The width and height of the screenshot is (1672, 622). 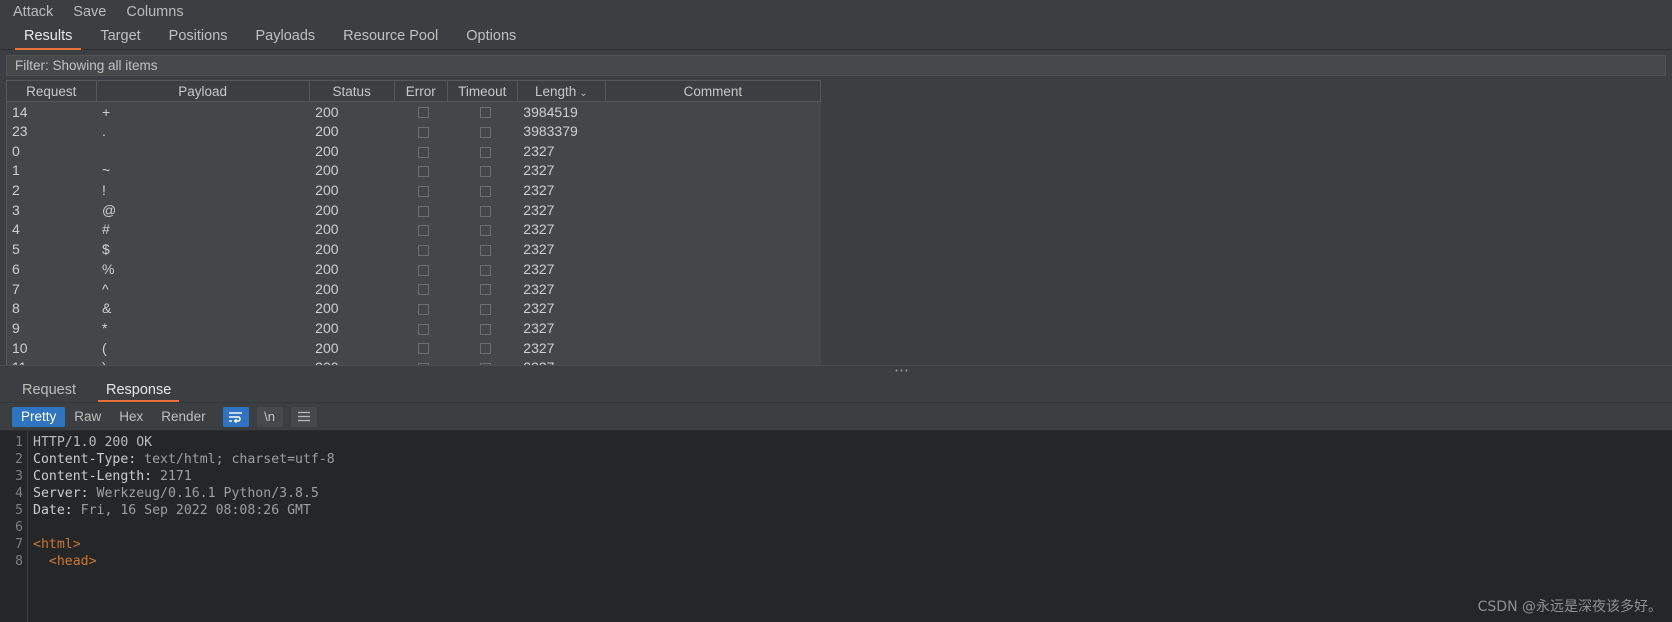 I want to click on table-row: 14 +200 3984519, so click(x=414, y=111).